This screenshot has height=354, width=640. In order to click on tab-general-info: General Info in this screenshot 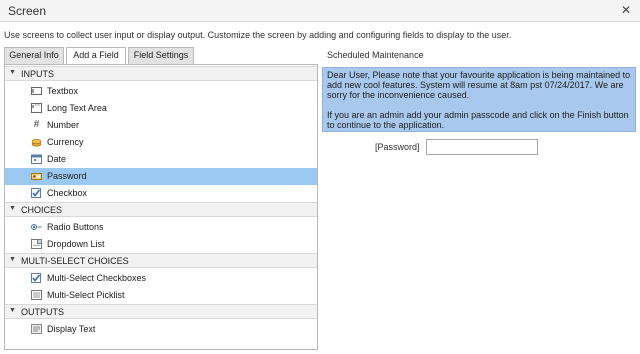, I will do `click(34, 55)`.